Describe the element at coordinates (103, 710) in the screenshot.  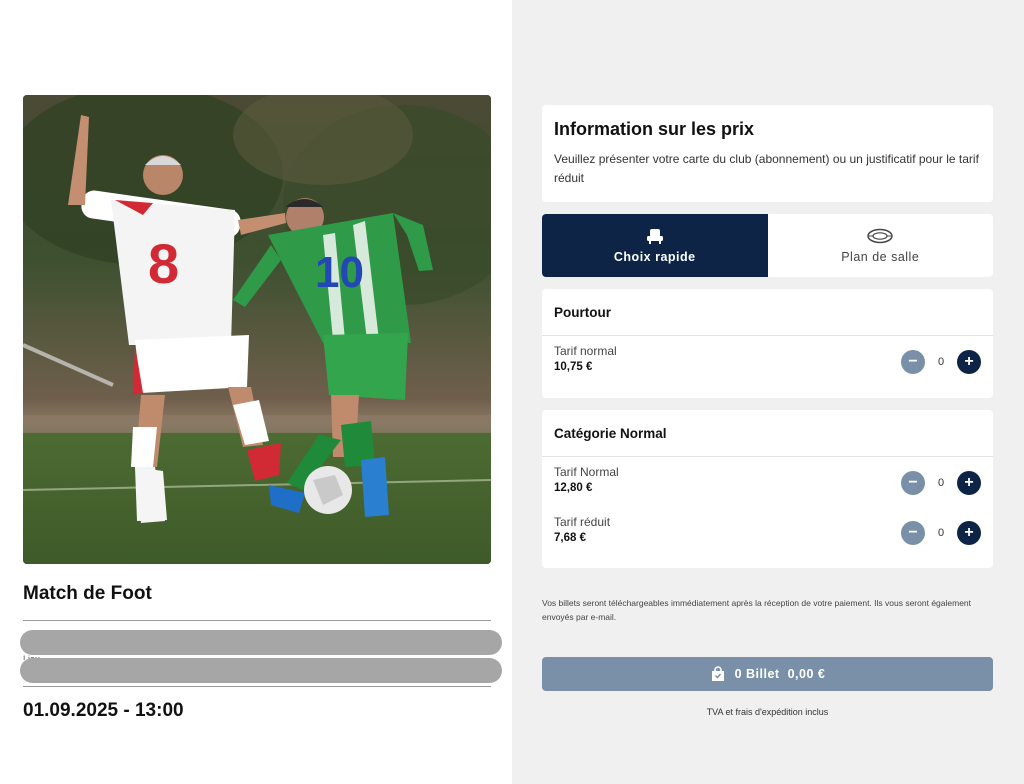
I see `event-date: 01.09.2025 - 13:00` at that location.